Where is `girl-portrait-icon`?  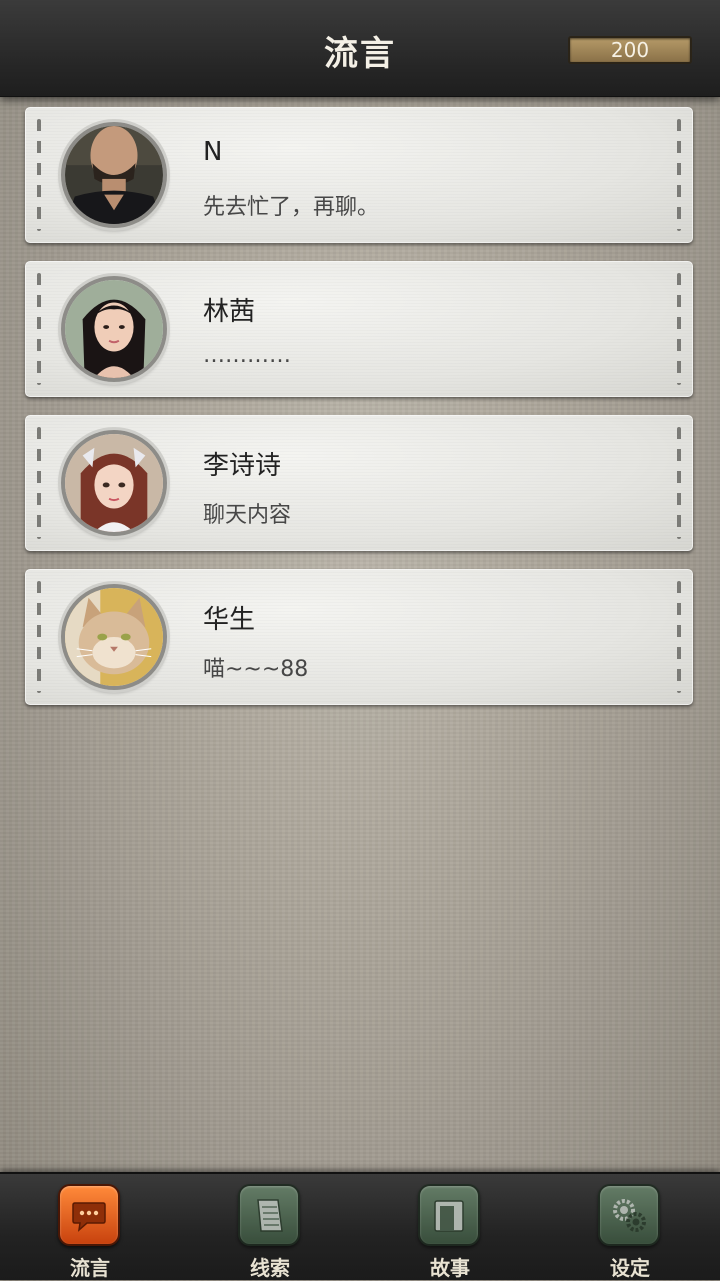
girl-portrait-icon is located at coordinates (114, 483).